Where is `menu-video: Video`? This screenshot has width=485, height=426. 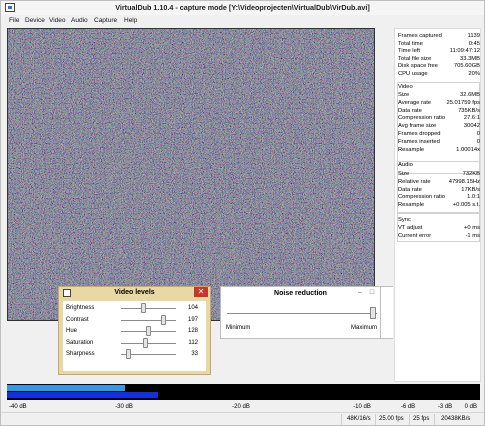
menu-video: Video is located at coordinates (57, 20).